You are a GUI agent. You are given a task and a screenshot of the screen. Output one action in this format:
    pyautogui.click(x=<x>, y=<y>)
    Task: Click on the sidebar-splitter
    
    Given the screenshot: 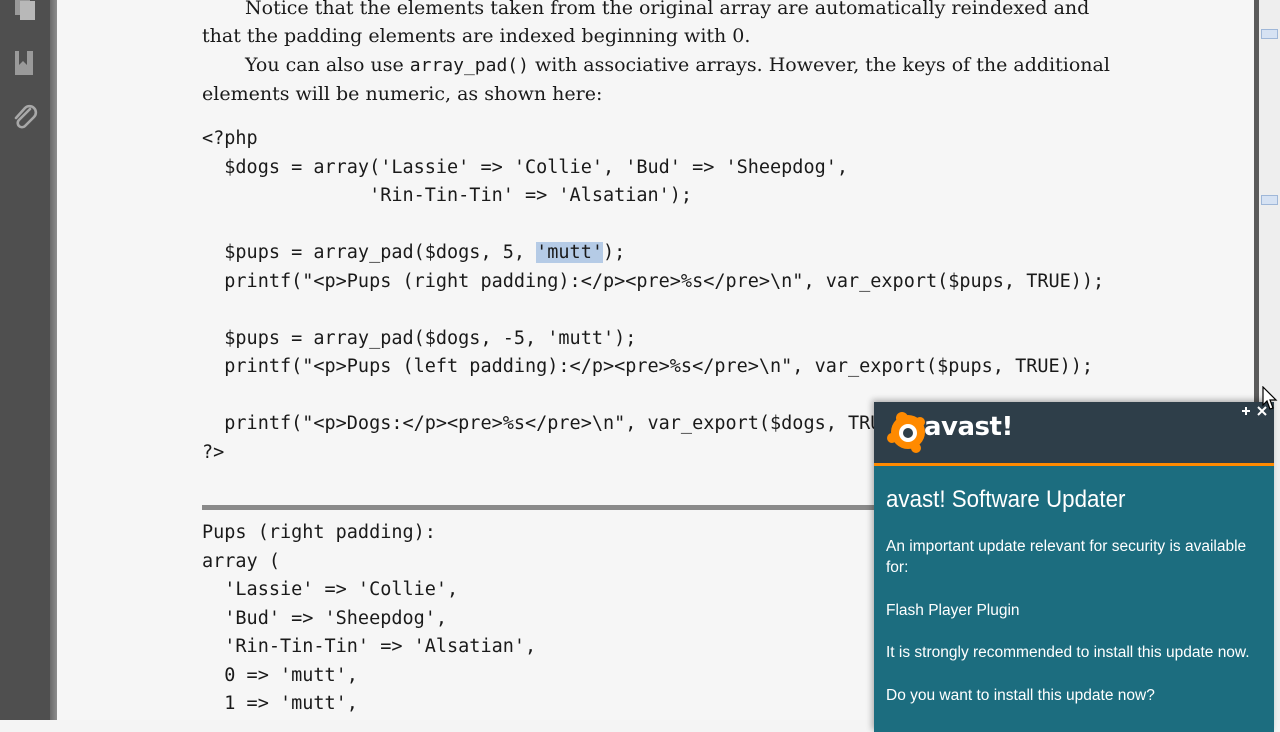 What is the action you would take?
    pyautogui.click(x=53, y=360)
    